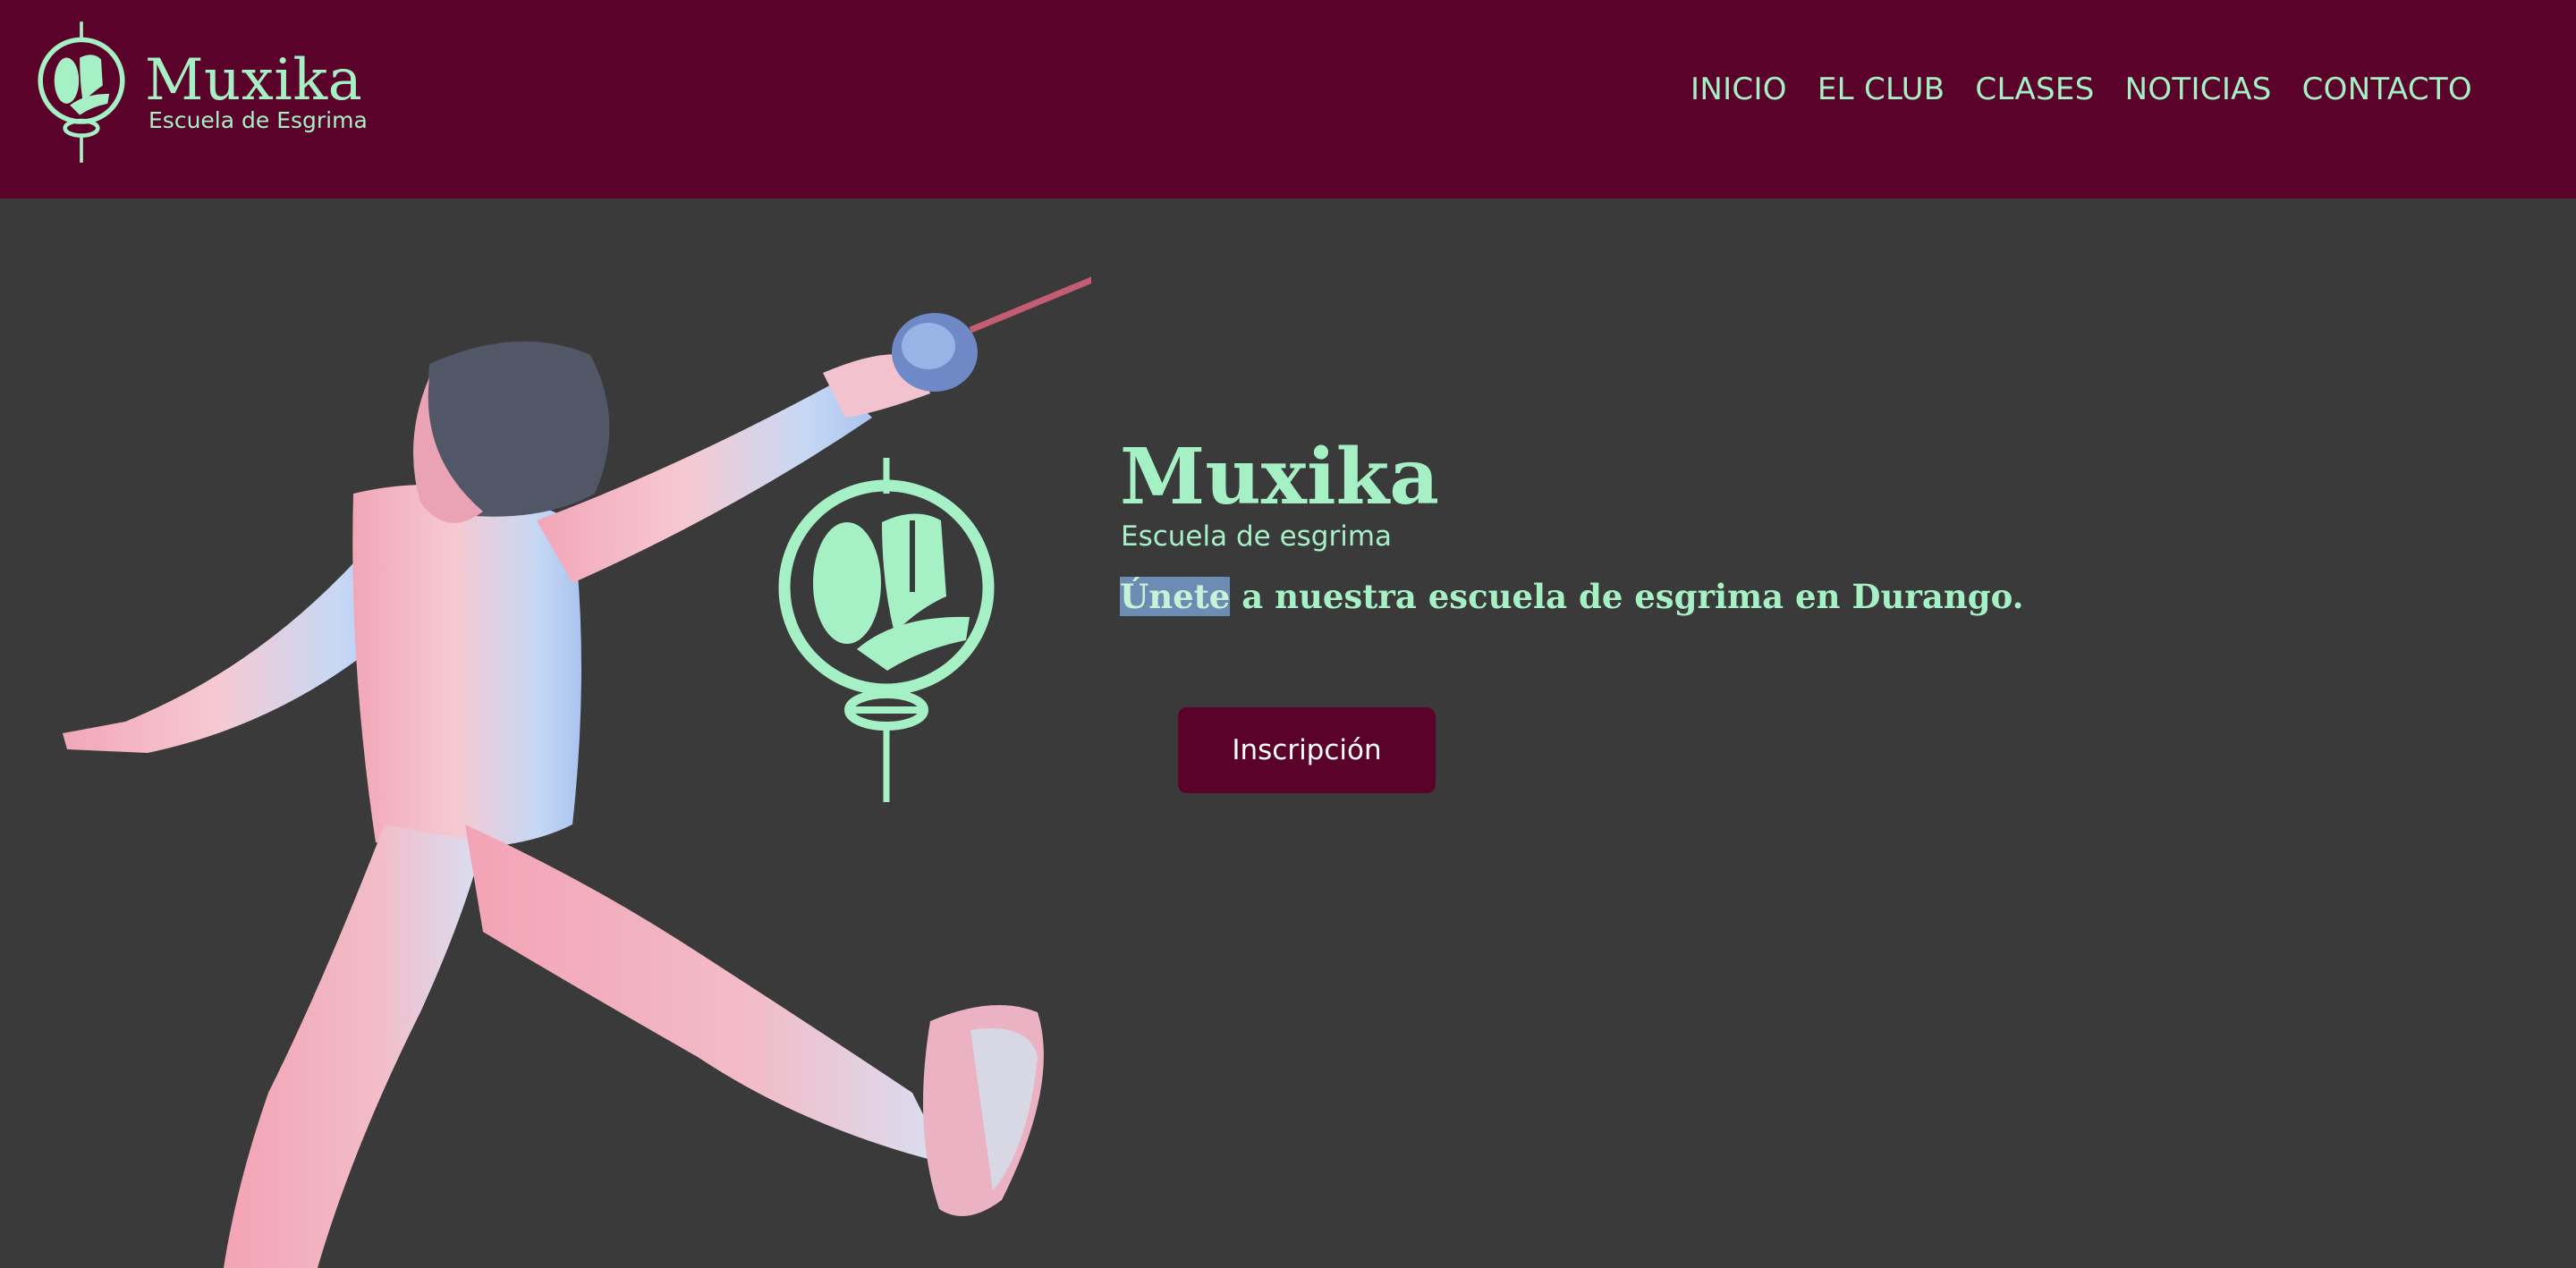  What do you see at coordinates (2034, 89) in the screenshot?
I see `nav-clases: CLASES` at bounding box center [2034, 89].